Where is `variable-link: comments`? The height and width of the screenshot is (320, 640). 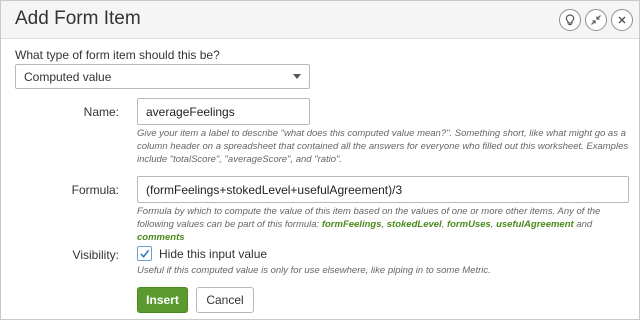 variable-link: comments is located at coordinates (161, 237).